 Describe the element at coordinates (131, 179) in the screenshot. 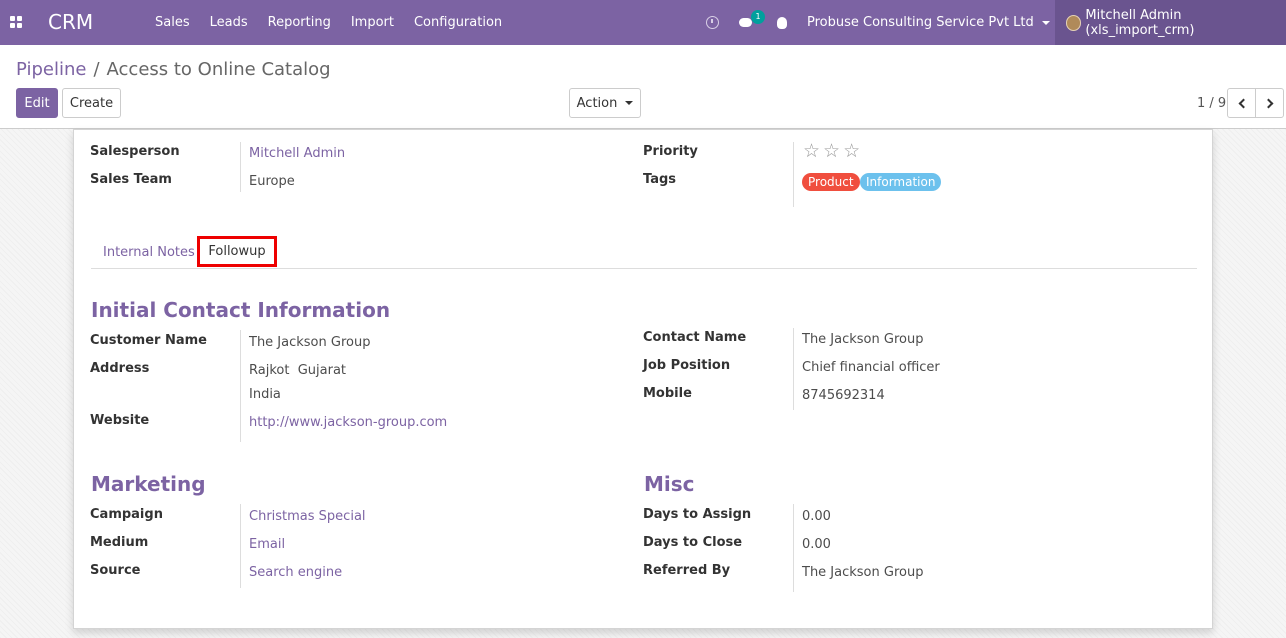

I see `sales-team-label: Sales Team` at that location.